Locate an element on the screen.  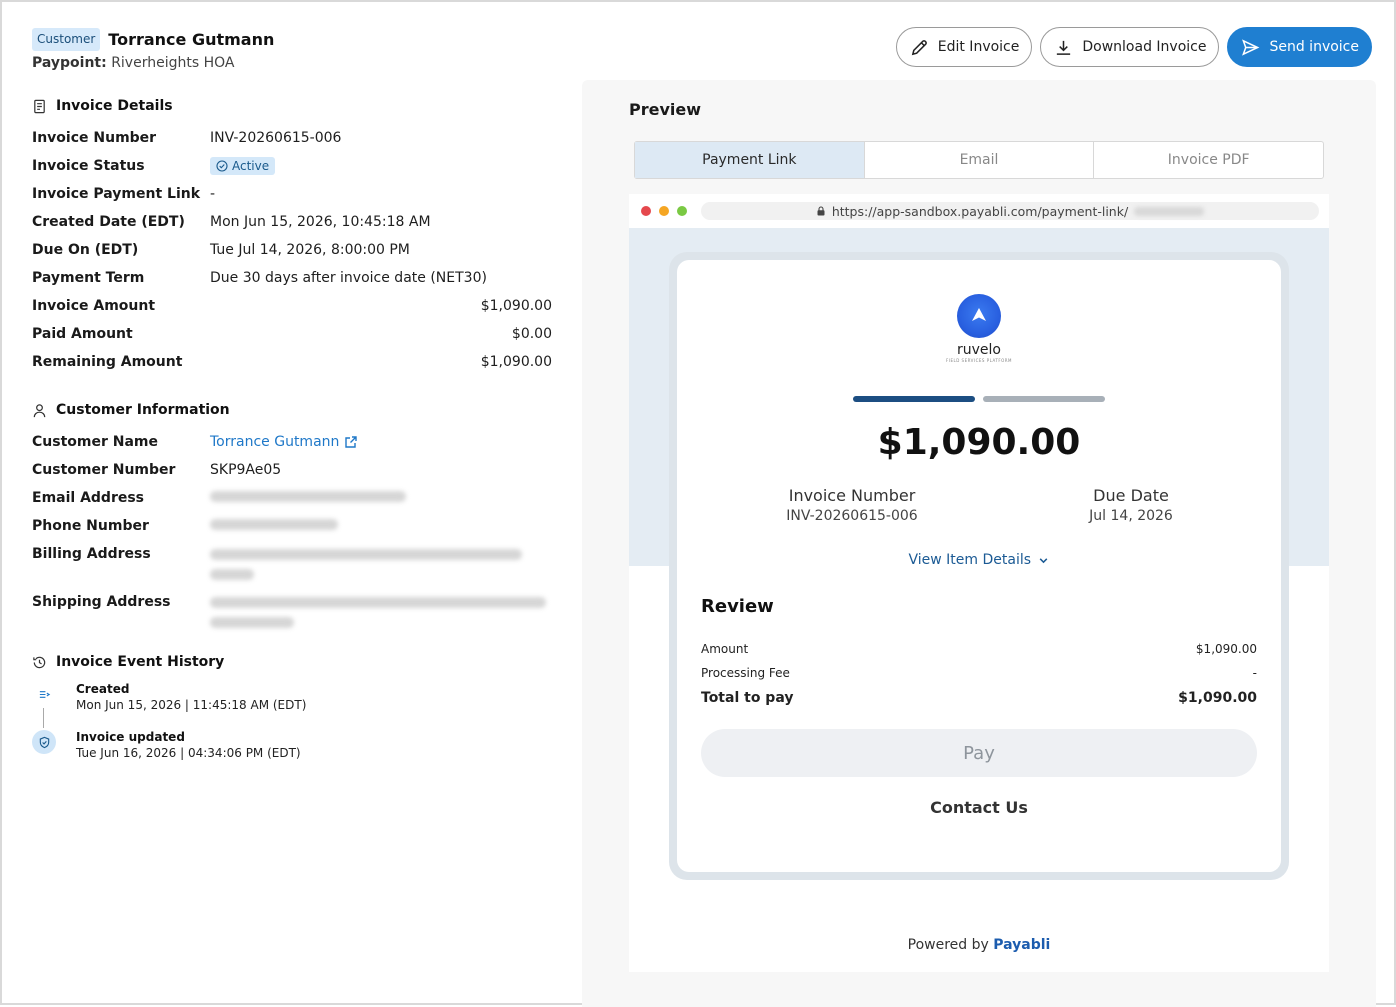
check-circle-icon is located at coordinates (222, 165).